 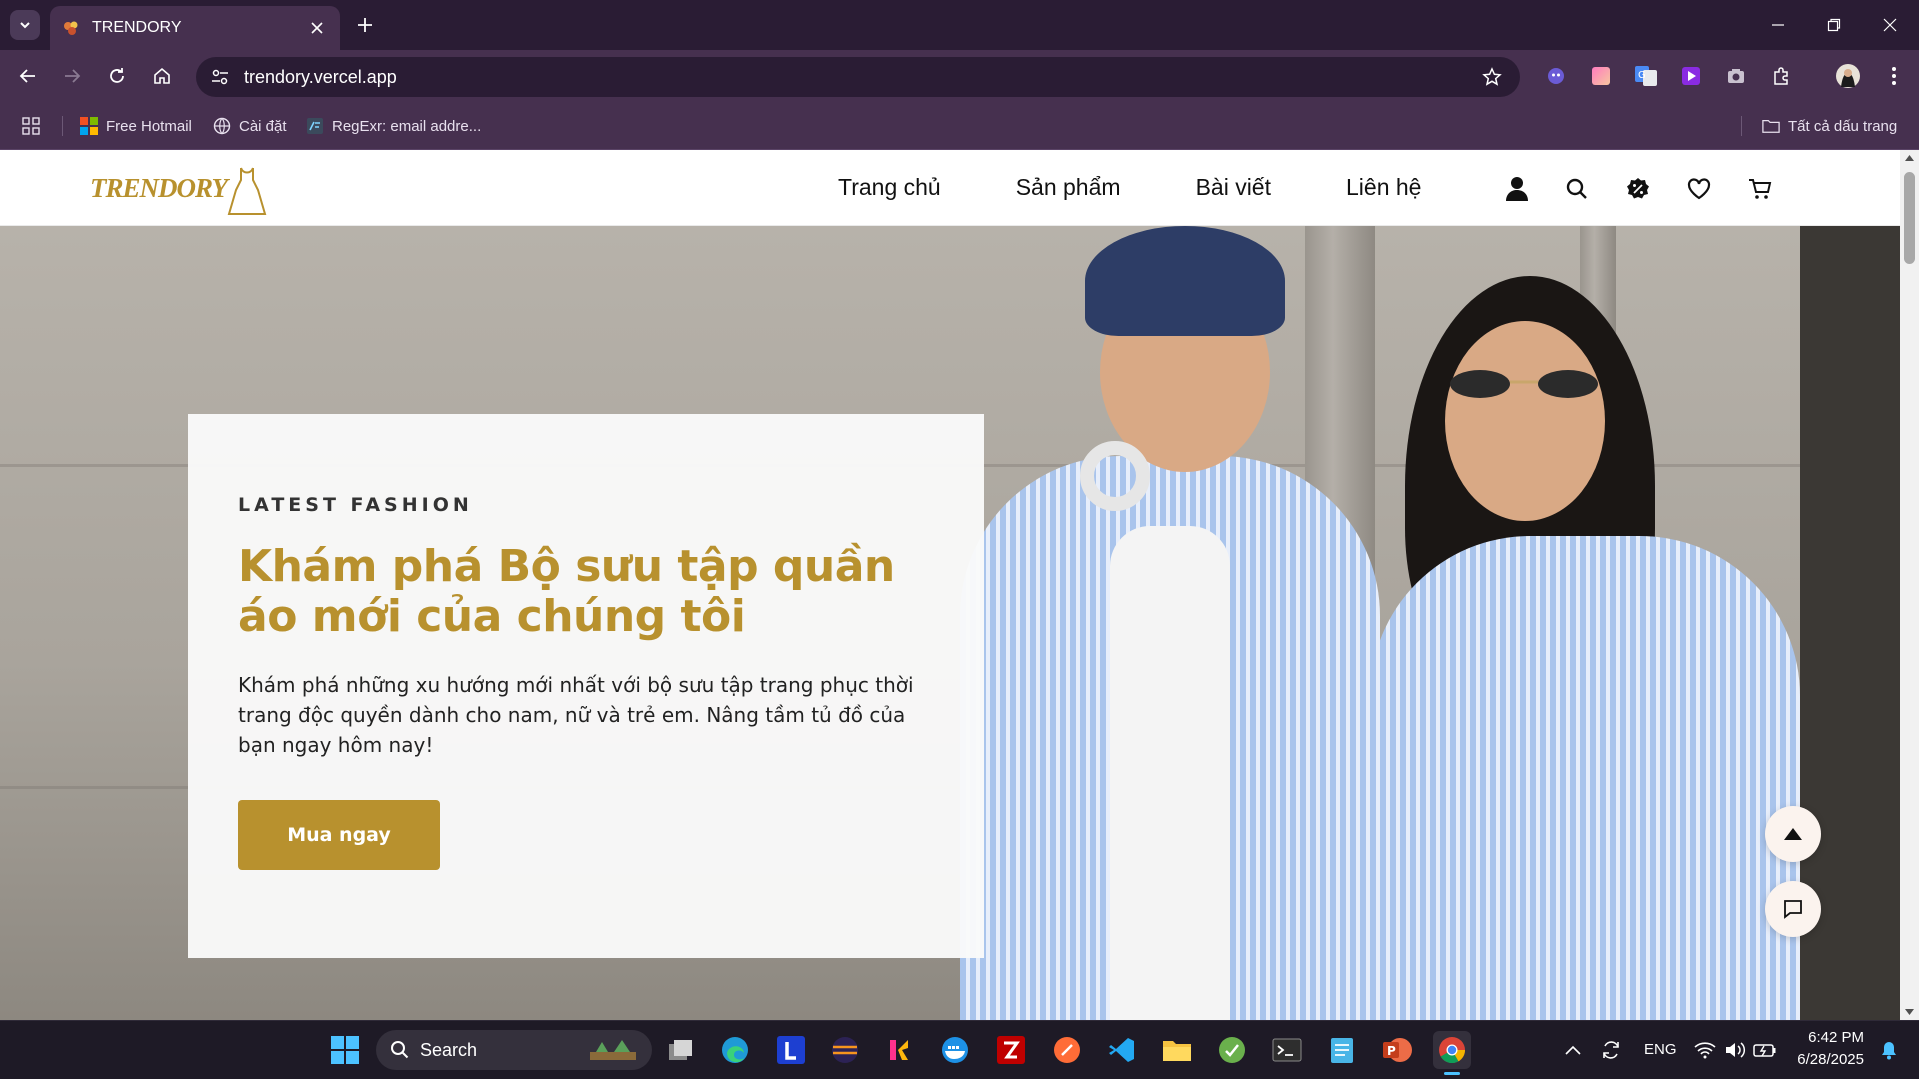 What do you see at coordinates (613, 1050) in the screenshot?
I see `search-highlight-icon` at bounding box center [613, 1050].